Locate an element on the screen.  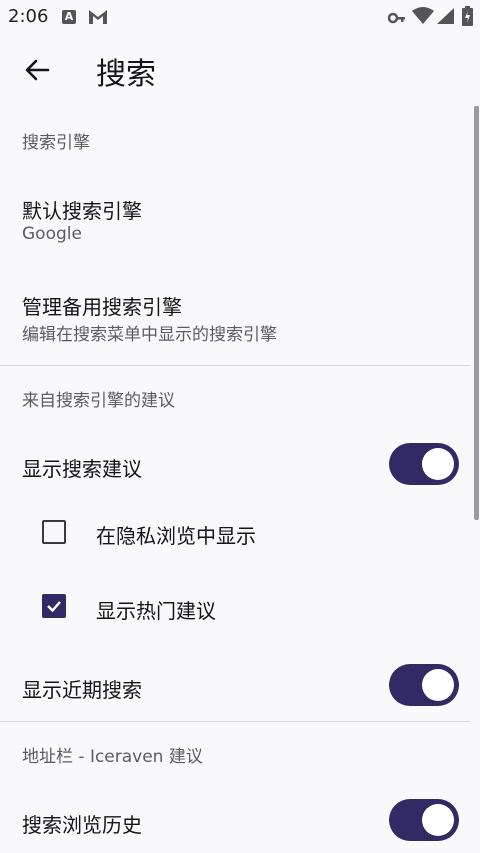
browsing-history-switch is located at coordinates (424, 820).